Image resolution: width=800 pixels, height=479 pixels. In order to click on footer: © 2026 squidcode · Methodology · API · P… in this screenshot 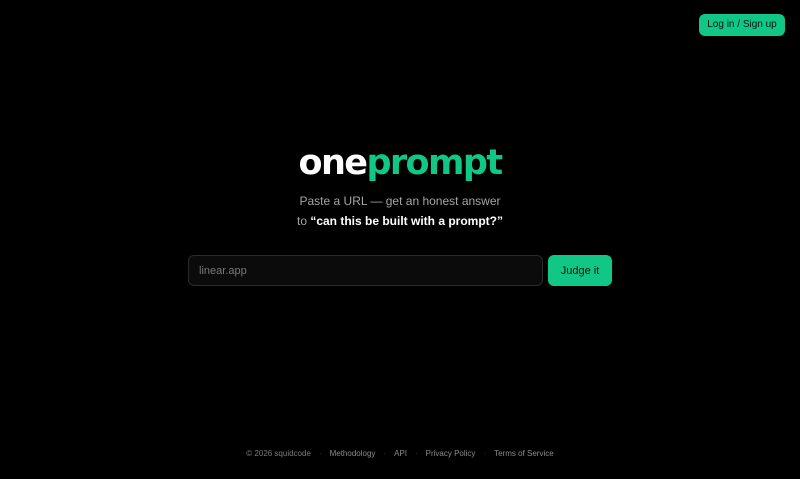, I will do `click(400, 453)`.